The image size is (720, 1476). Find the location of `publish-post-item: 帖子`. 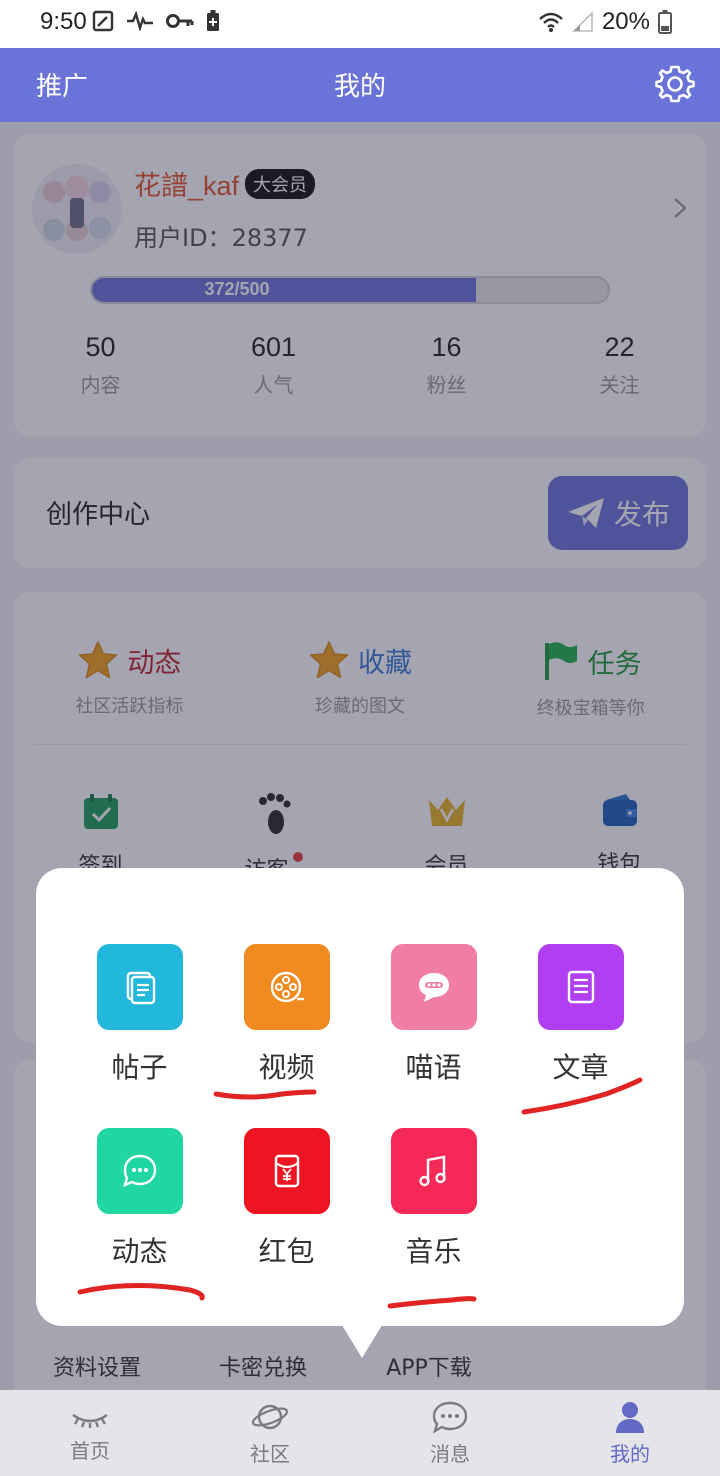

publish-post-item: 帖子 is located at coordinates (139, 1015).